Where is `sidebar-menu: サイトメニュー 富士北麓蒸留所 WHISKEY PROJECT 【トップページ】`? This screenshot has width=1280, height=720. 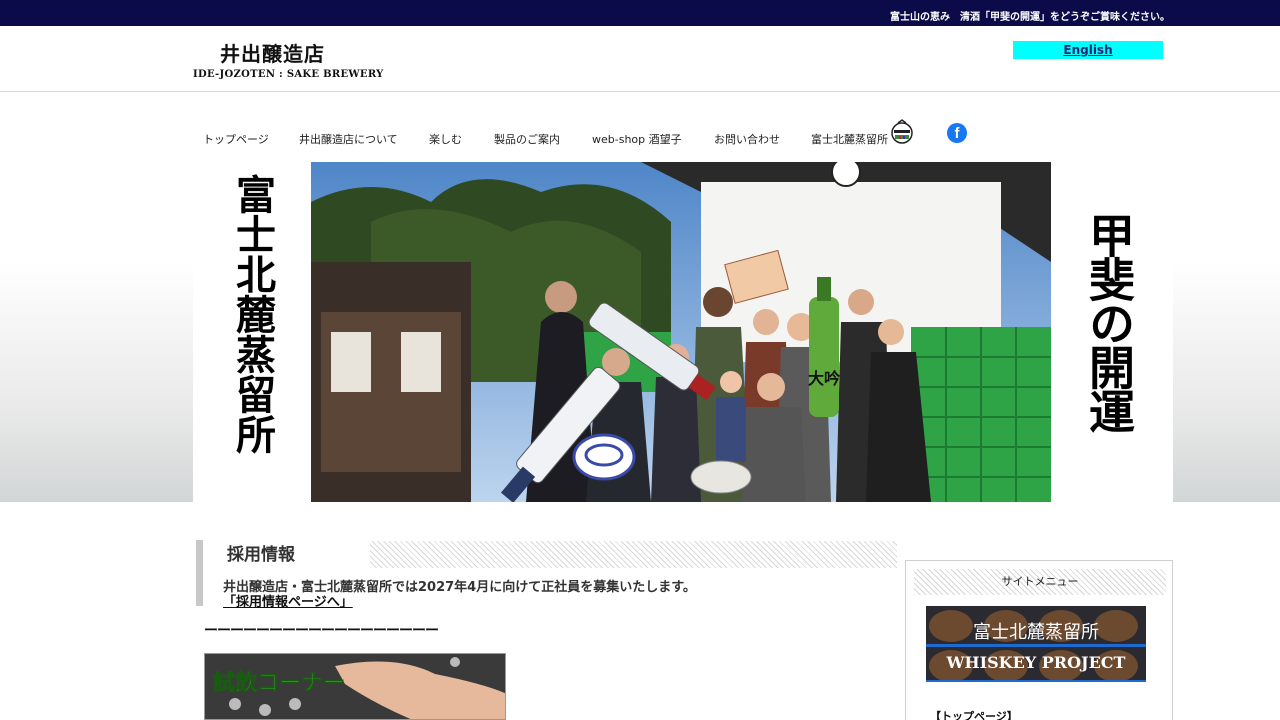 sidebar-menu: サイトメニュー 富士北麓蒸留所 WHISKEY PROJECT 【トップページ】 is located at coordinates (1039, 640).